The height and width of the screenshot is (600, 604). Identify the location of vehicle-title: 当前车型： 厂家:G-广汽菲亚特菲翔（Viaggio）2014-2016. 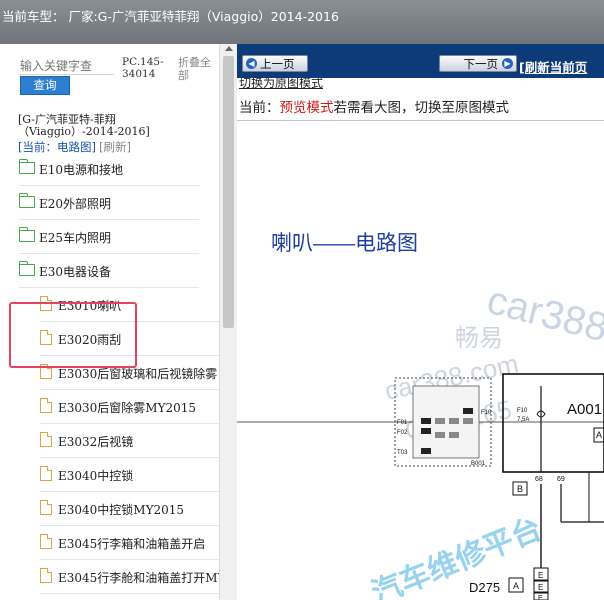
(170, 16).